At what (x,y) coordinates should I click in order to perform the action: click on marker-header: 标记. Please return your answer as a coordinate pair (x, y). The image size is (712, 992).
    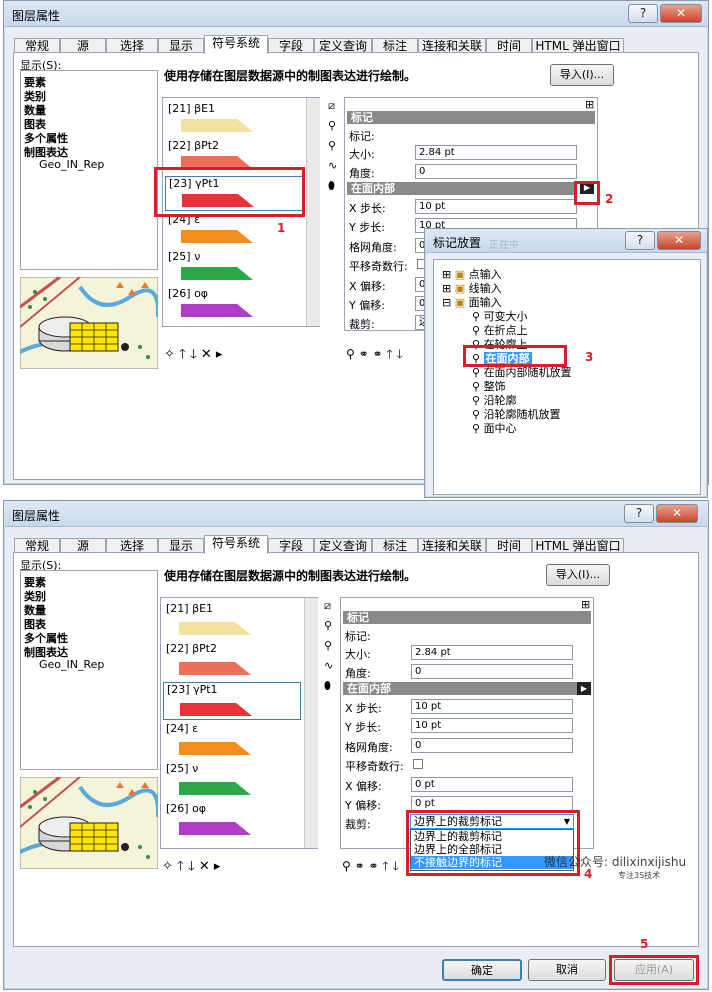
    Looking at the image, I should click on (471, 117).